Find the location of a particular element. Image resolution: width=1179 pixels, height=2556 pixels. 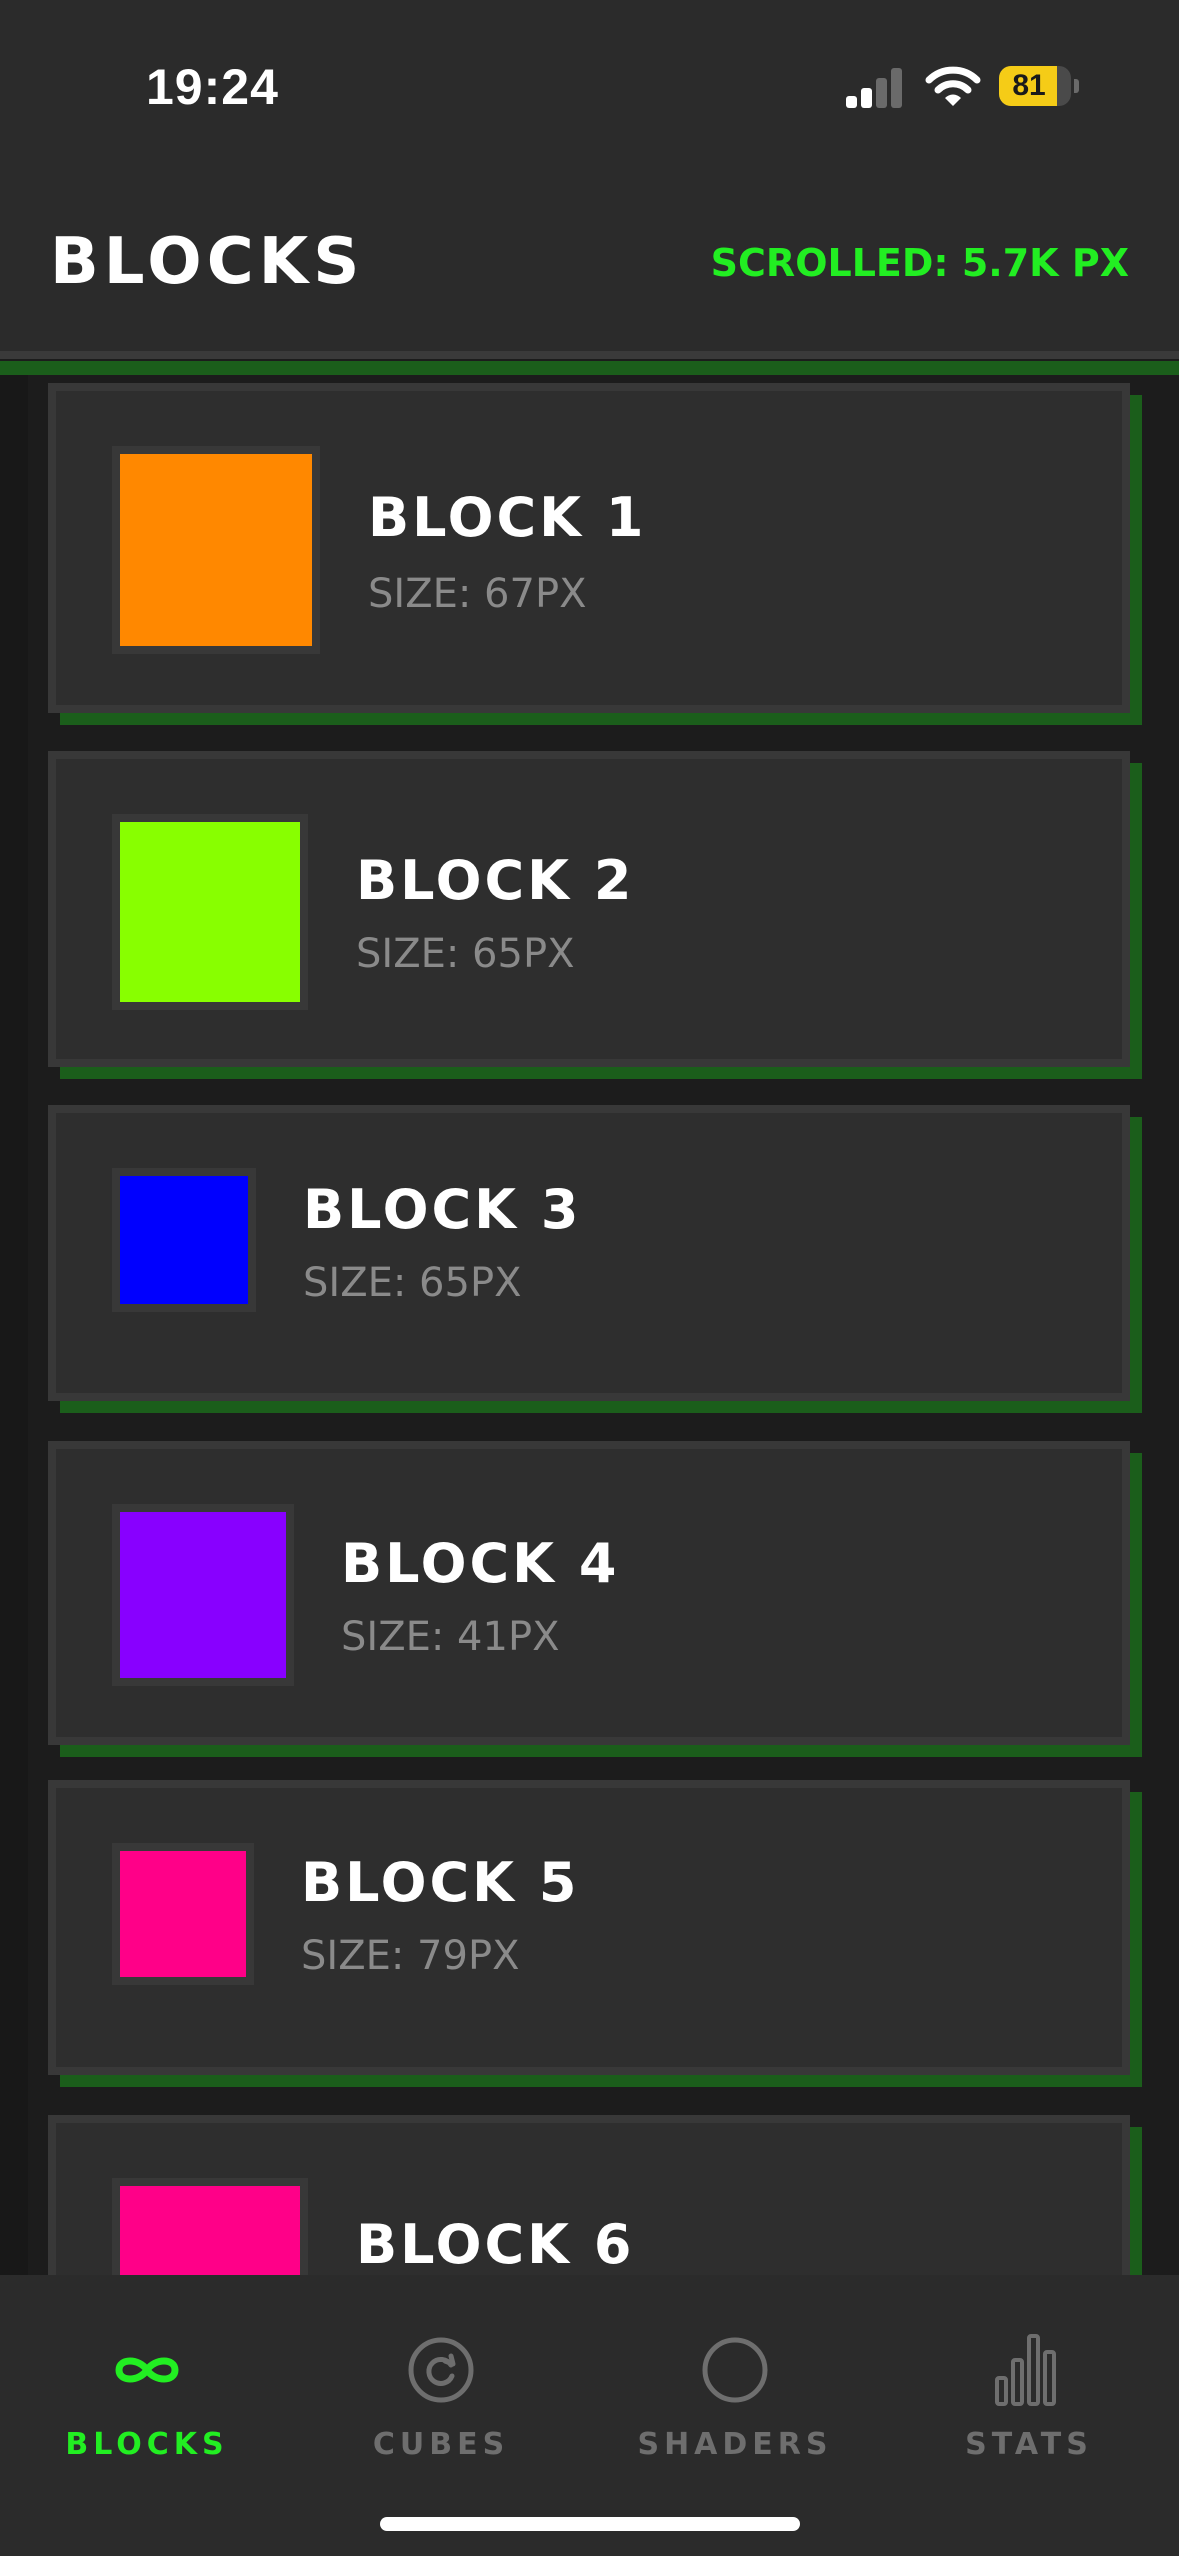

wifi-icon is located at coordinates (953, 86).